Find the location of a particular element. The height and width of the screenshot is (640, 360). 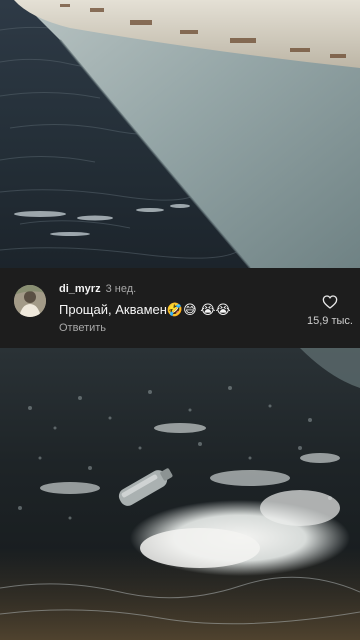

avatar is located at coordinates (30, 301).